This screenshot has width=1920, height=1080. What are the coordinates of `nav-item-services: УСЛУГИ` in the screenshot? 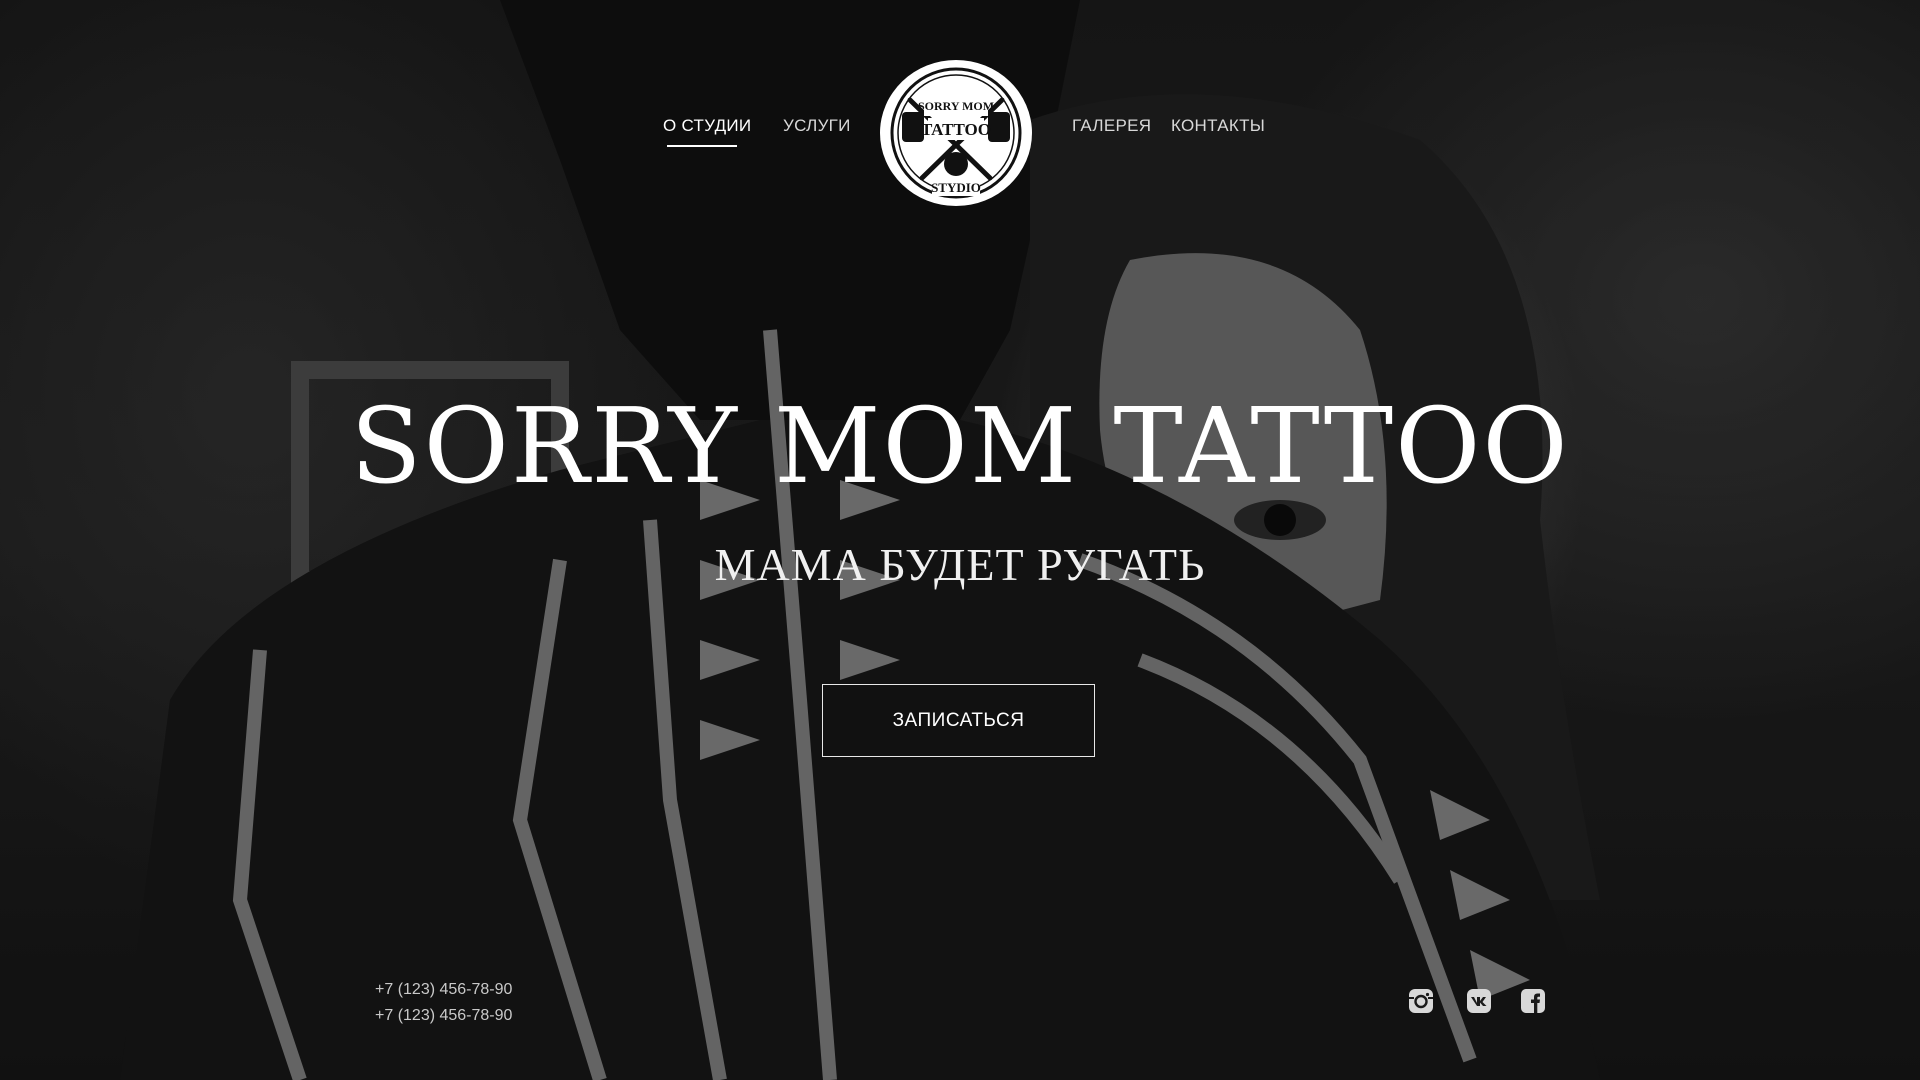 It's located at (817, 126).